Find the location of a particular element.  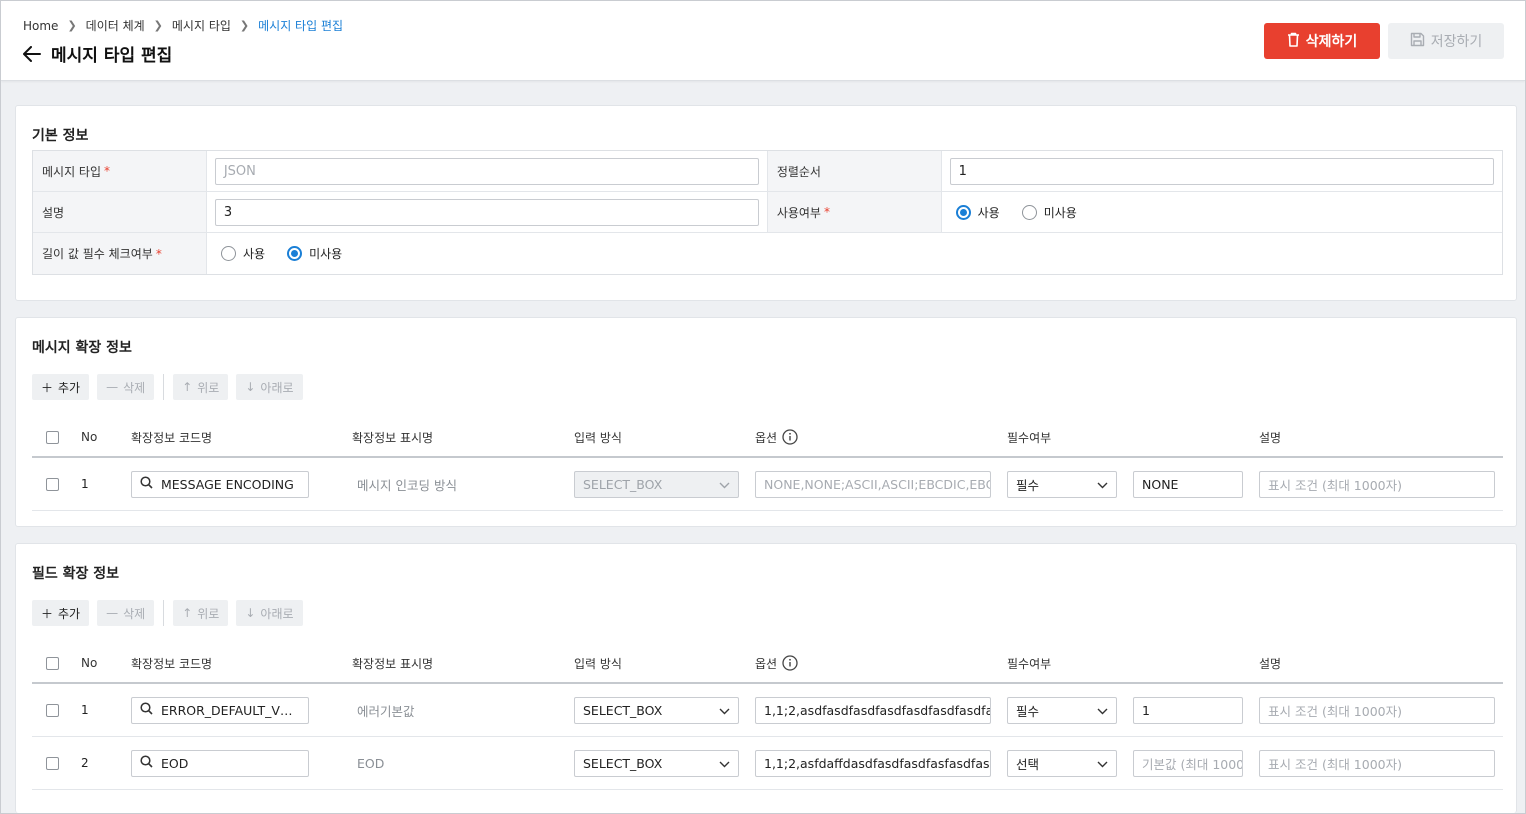

code-search-input: MESSAGE ENCODING is located at coordinates (220, 484).